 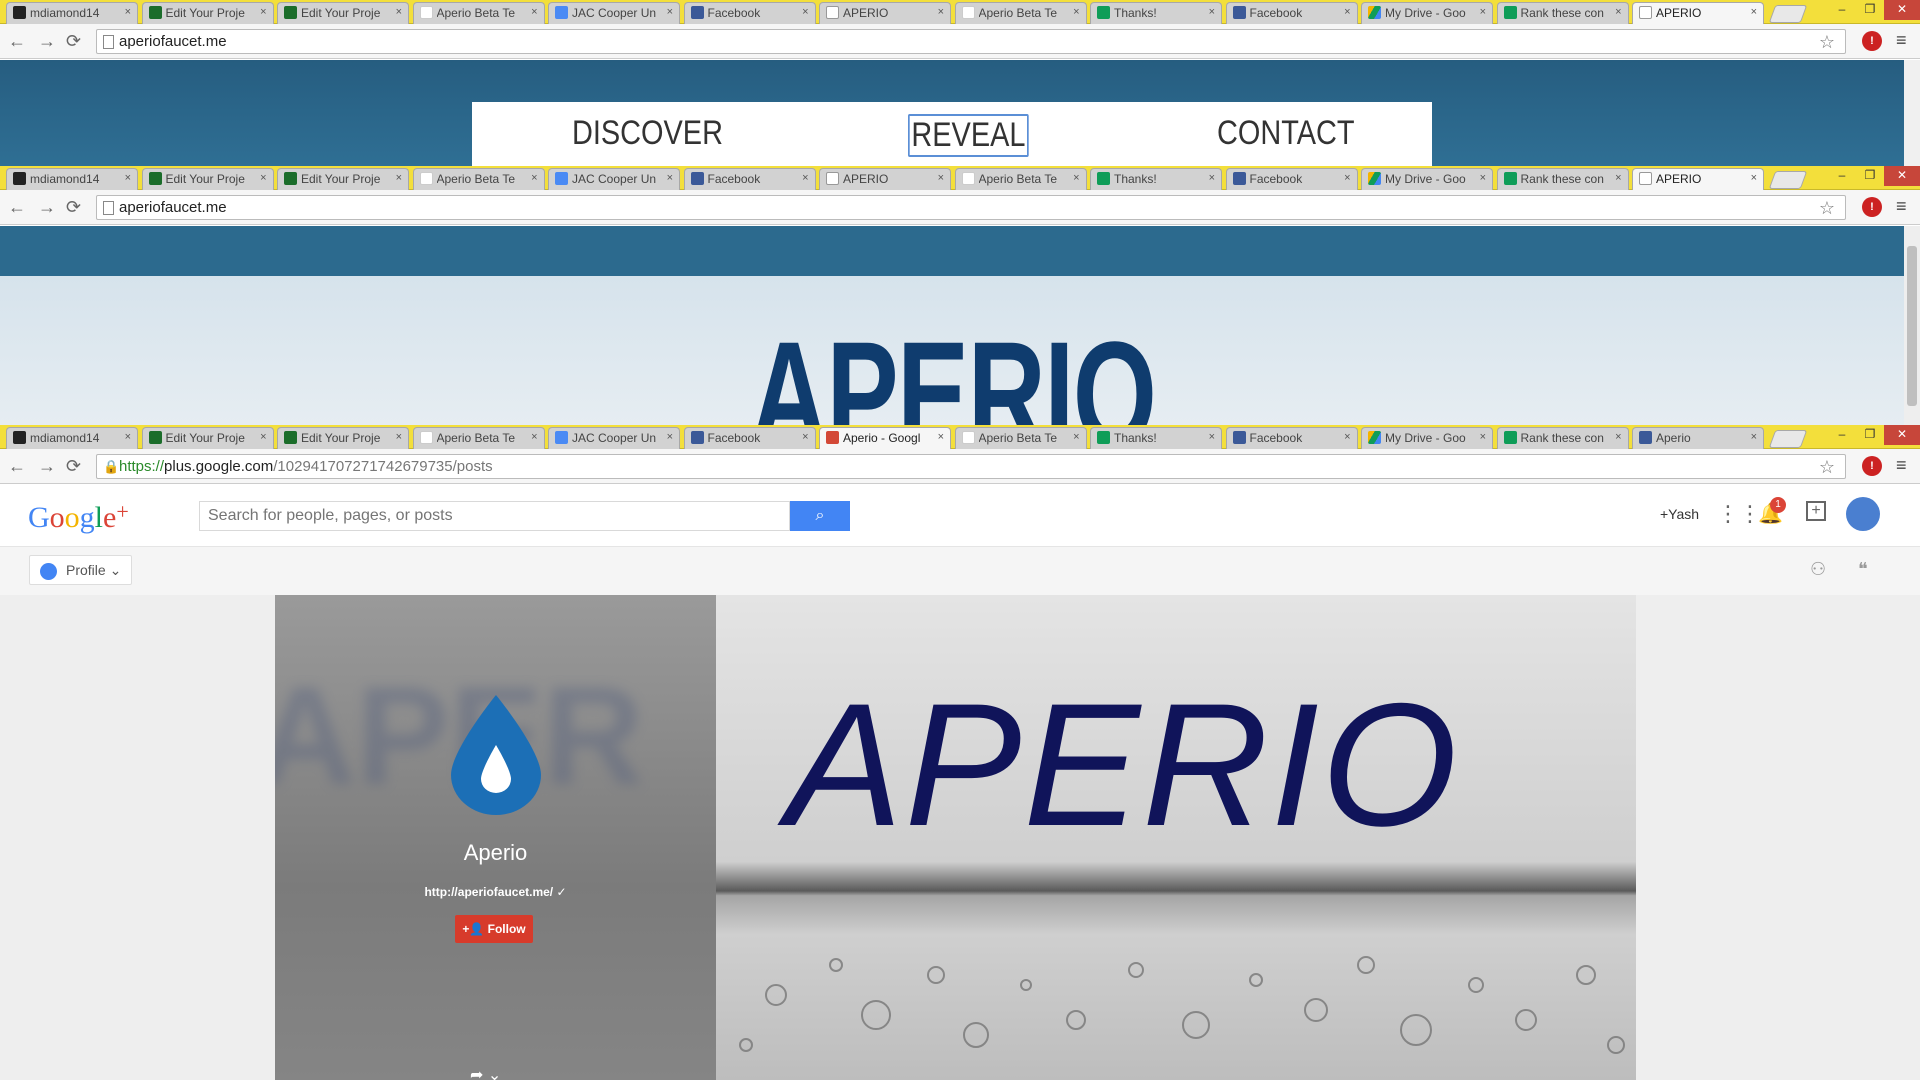 I want to click on follow-button: +👤 Follow, so click(x=494, y=929).